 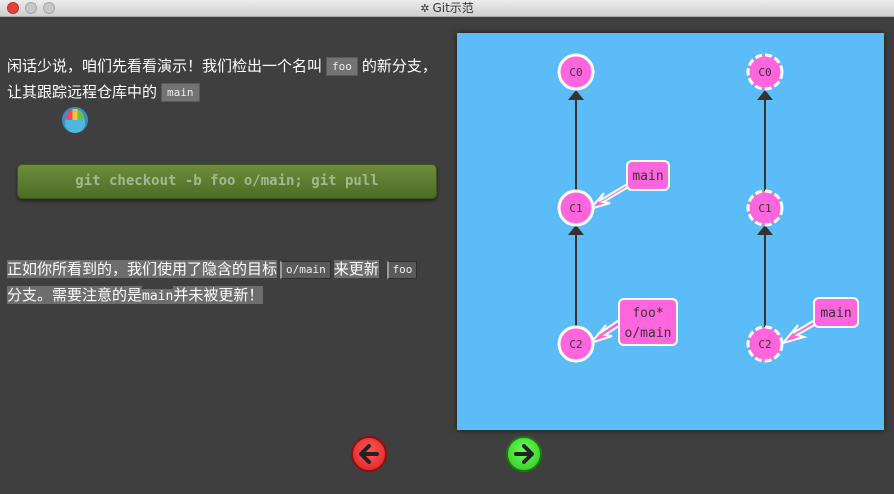 What do you see at coordinates (648, 333) in the screenshot?
I see `label-text-omain: o/main` at bounding box center [648, 333].